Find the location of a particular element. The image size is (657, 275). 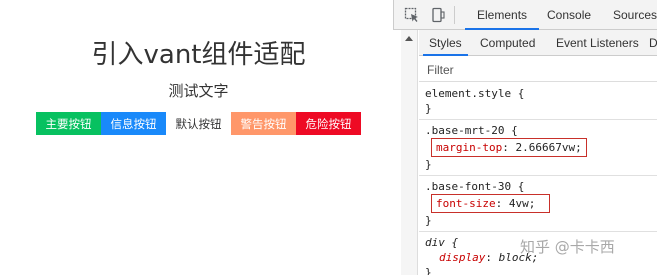

devtools-left-scrollbar is located at coordinates (409, 152).